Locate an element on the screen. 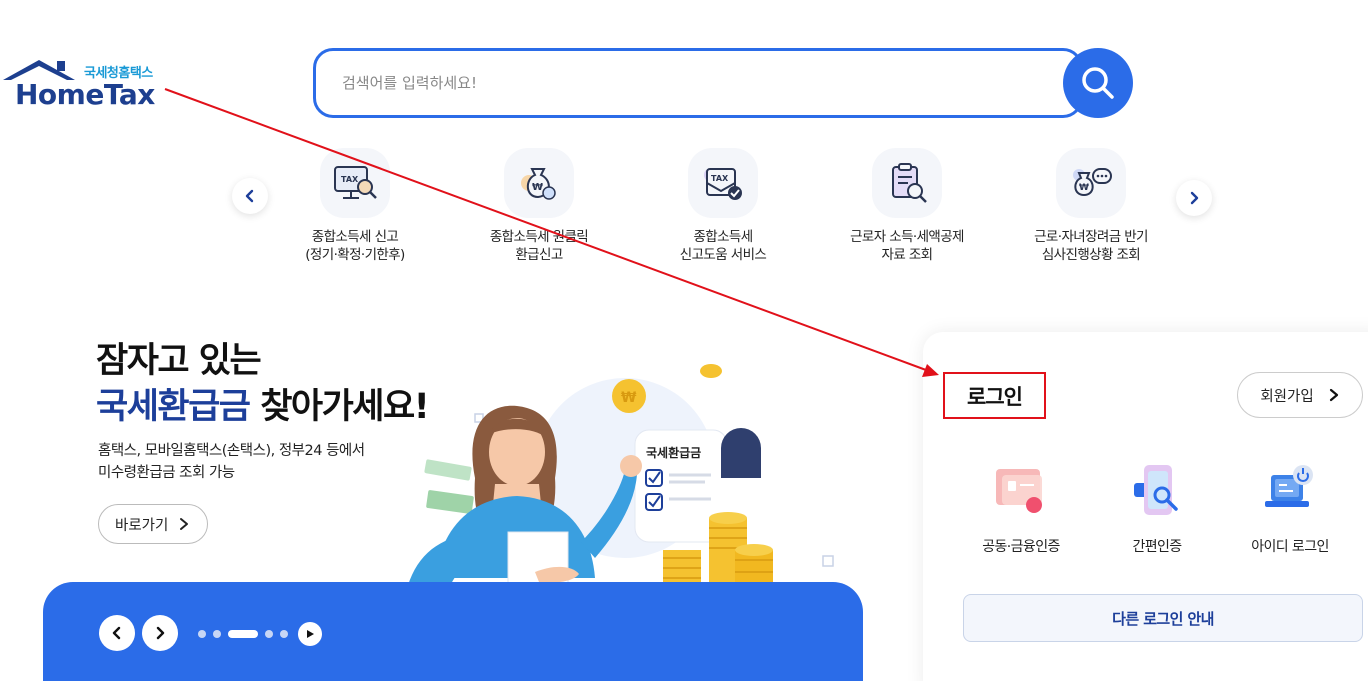  quick-service-deduction-data: 근로자 소득·세액공제 자료 조회 is located at coordinates (907, 206).